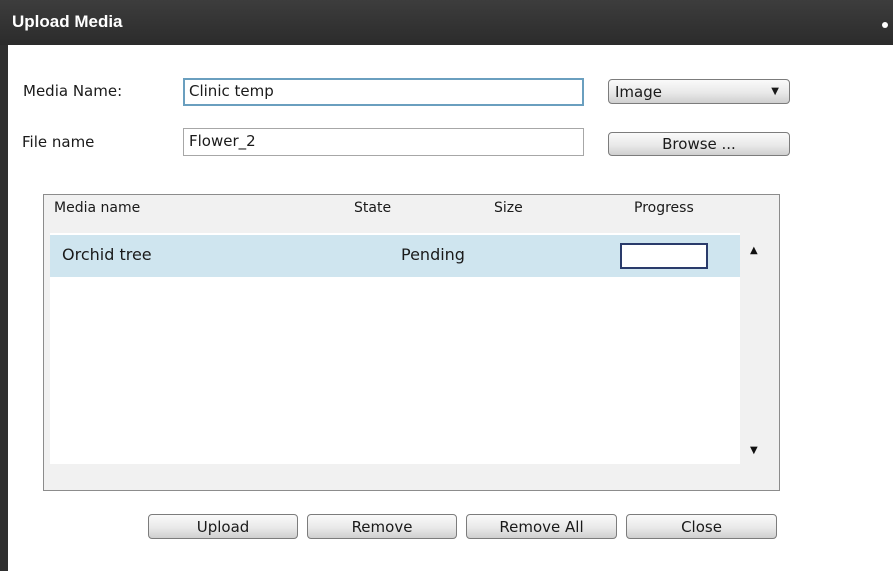  Describe the element at coordinates (508, 208) in the screenshot. I see `column-header-size: Size` at that location.